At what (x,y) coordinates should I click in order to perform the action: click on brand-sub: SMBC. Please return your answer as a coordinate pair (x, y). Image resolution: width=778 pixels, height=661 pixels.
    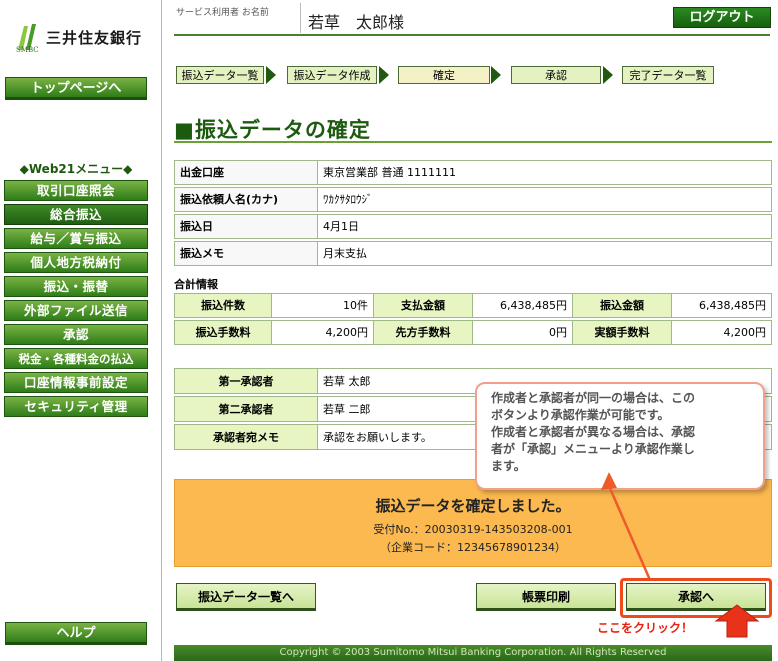
    Looking at the image, I should click on (27, 50).